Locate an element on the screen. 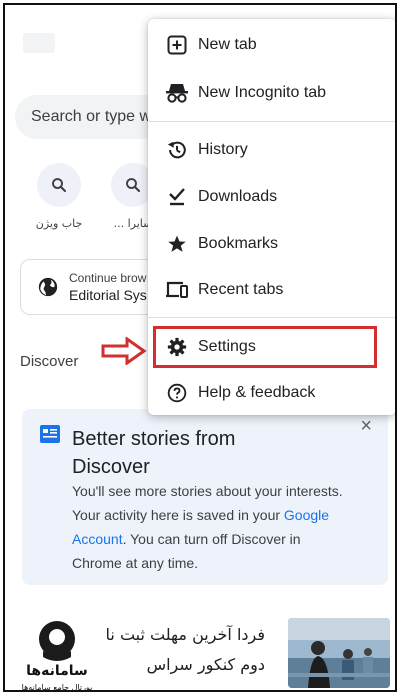 This screenshot has height=695, width=400. globe-icon is located at coordinates (48, 287).